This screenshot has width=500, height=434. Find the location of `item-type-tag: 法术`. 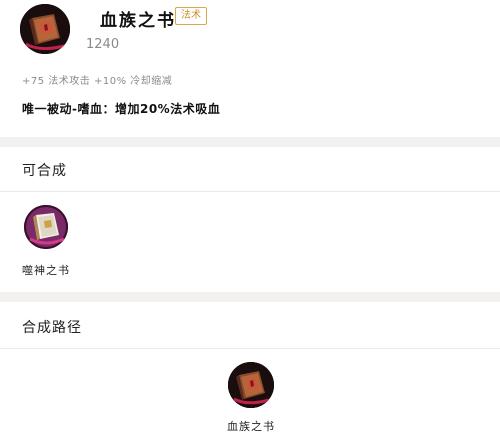

item-type-tag: 法术 is located at coordinates (191, 16).